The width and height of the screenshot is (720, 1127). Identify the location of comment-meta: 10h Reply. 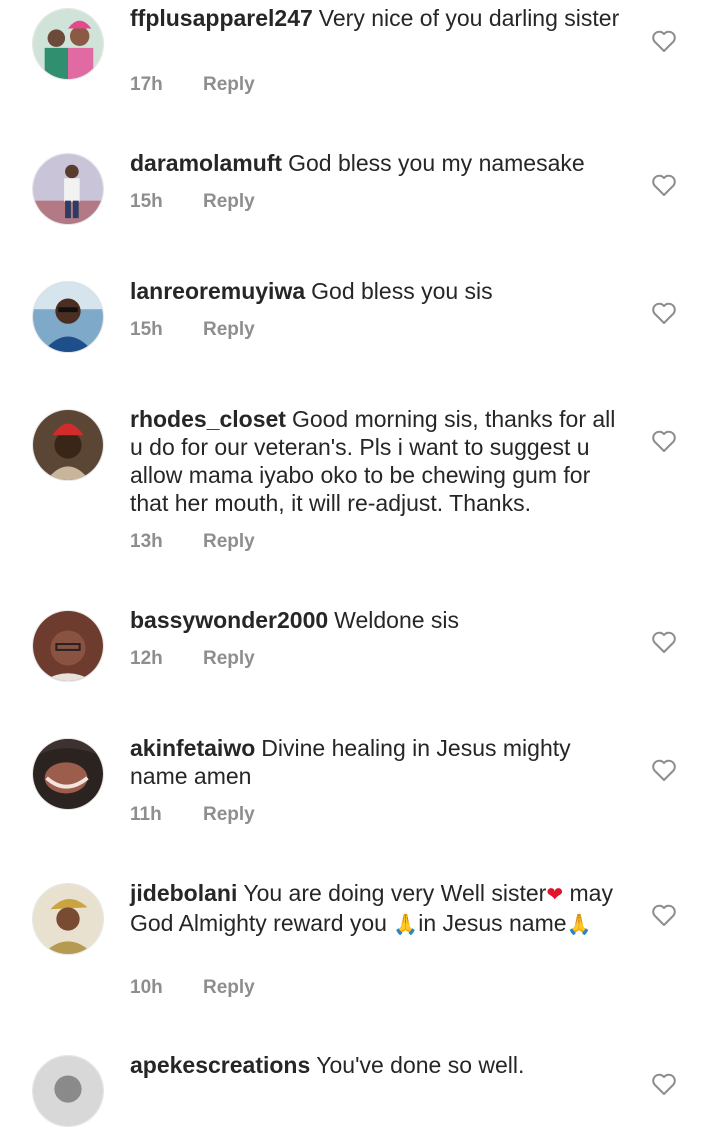
(192, 988).